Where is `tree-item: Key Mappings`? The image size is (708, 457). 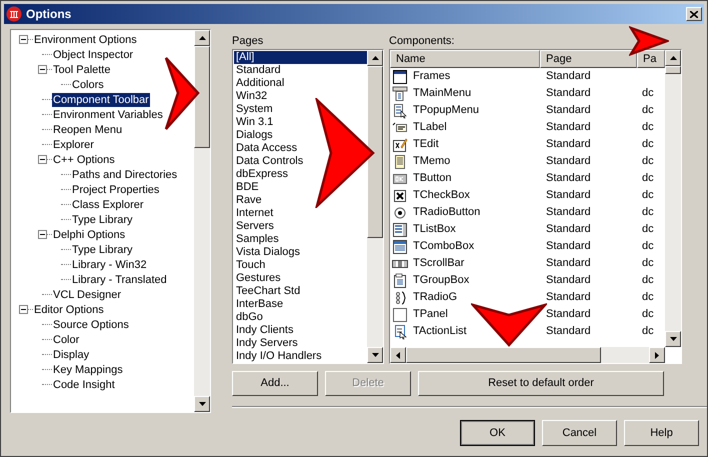 tree-item: Key Mappings is located at coordinates (88, 369).